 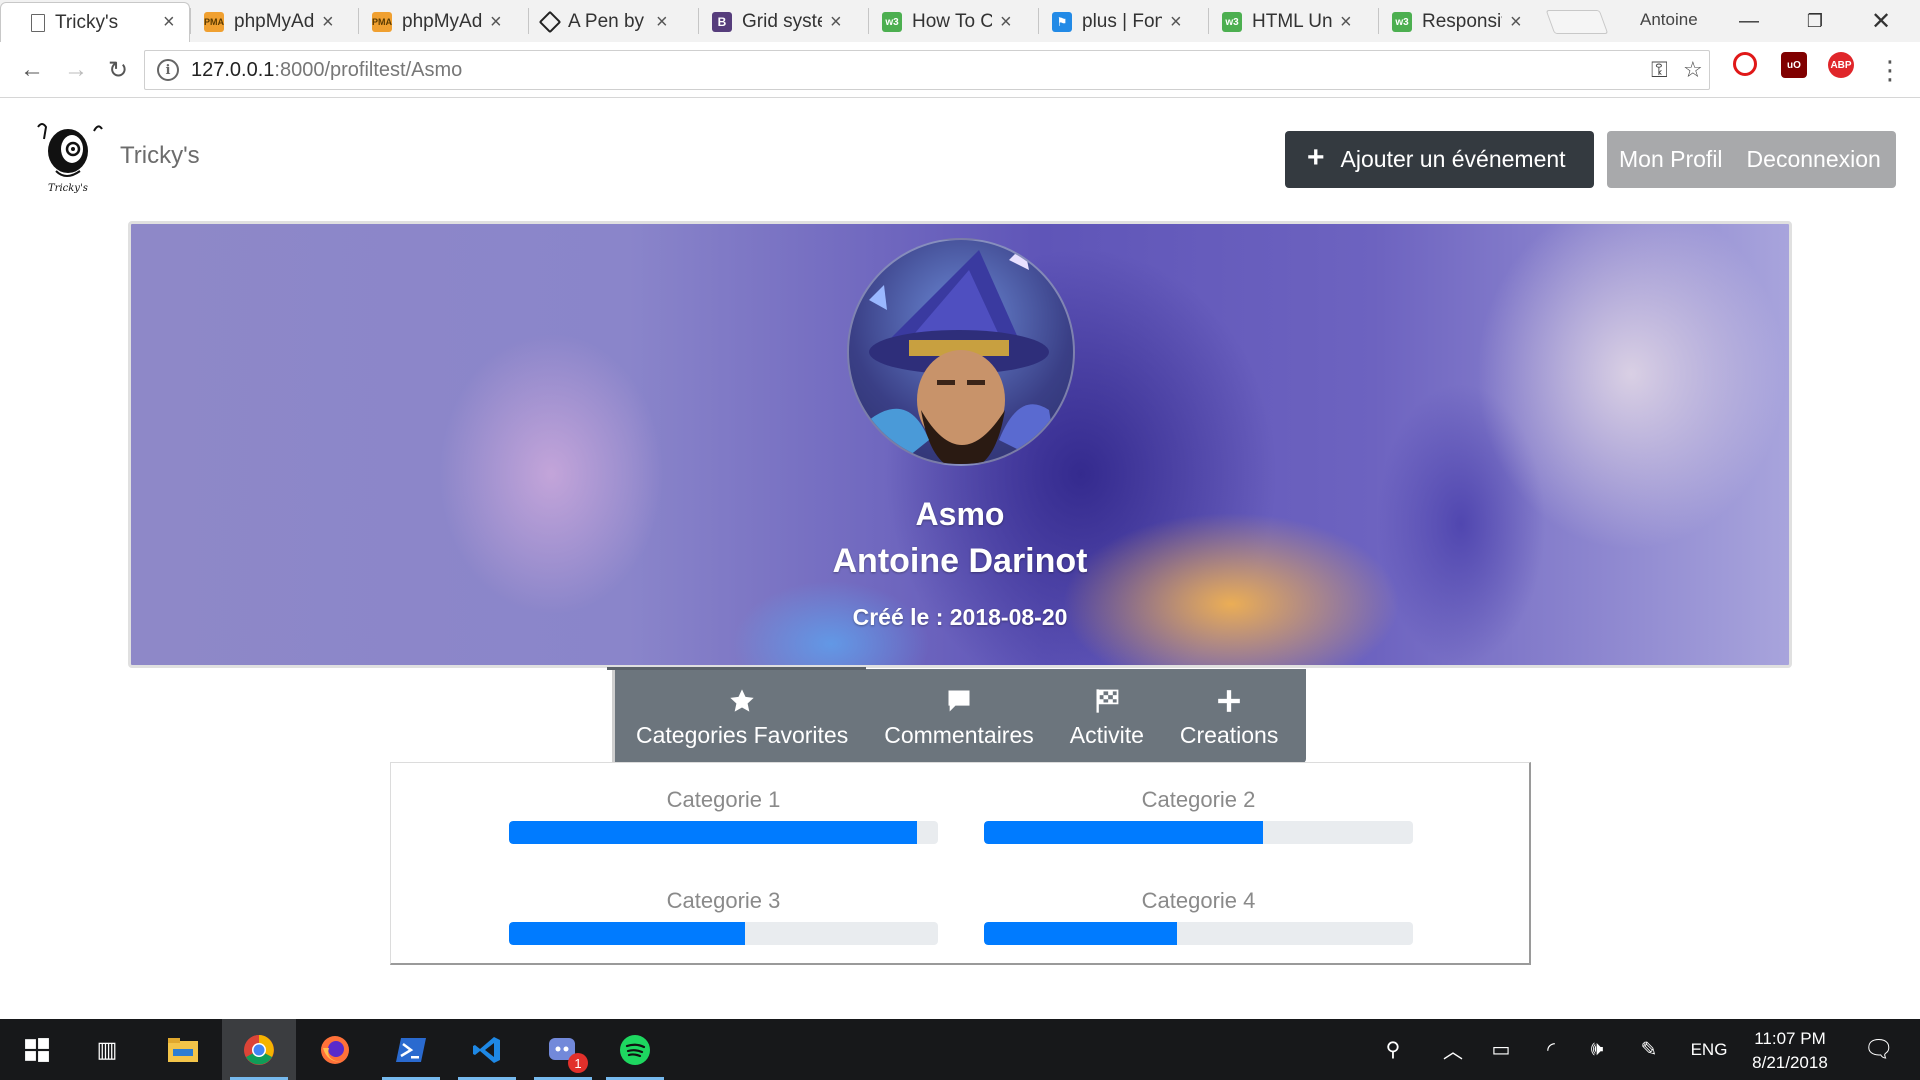 I want to click on comment-icon, so click(x=959, y=701).